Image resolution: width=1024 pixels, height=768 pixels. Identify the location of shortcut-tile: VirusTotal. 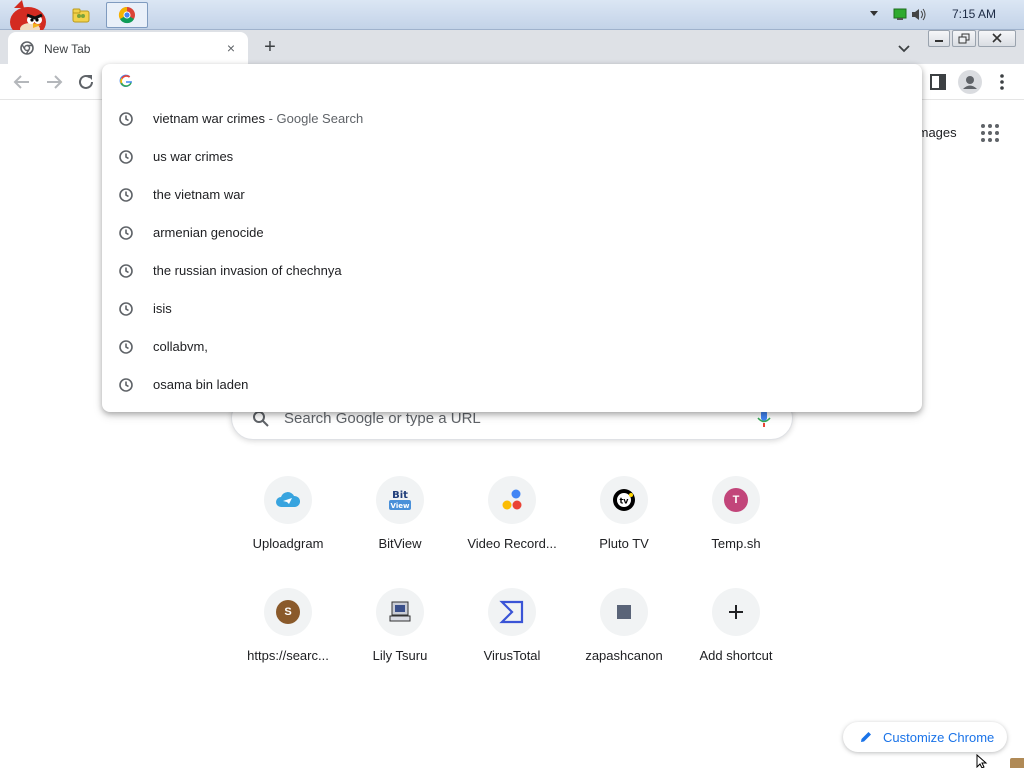
(512, 642).